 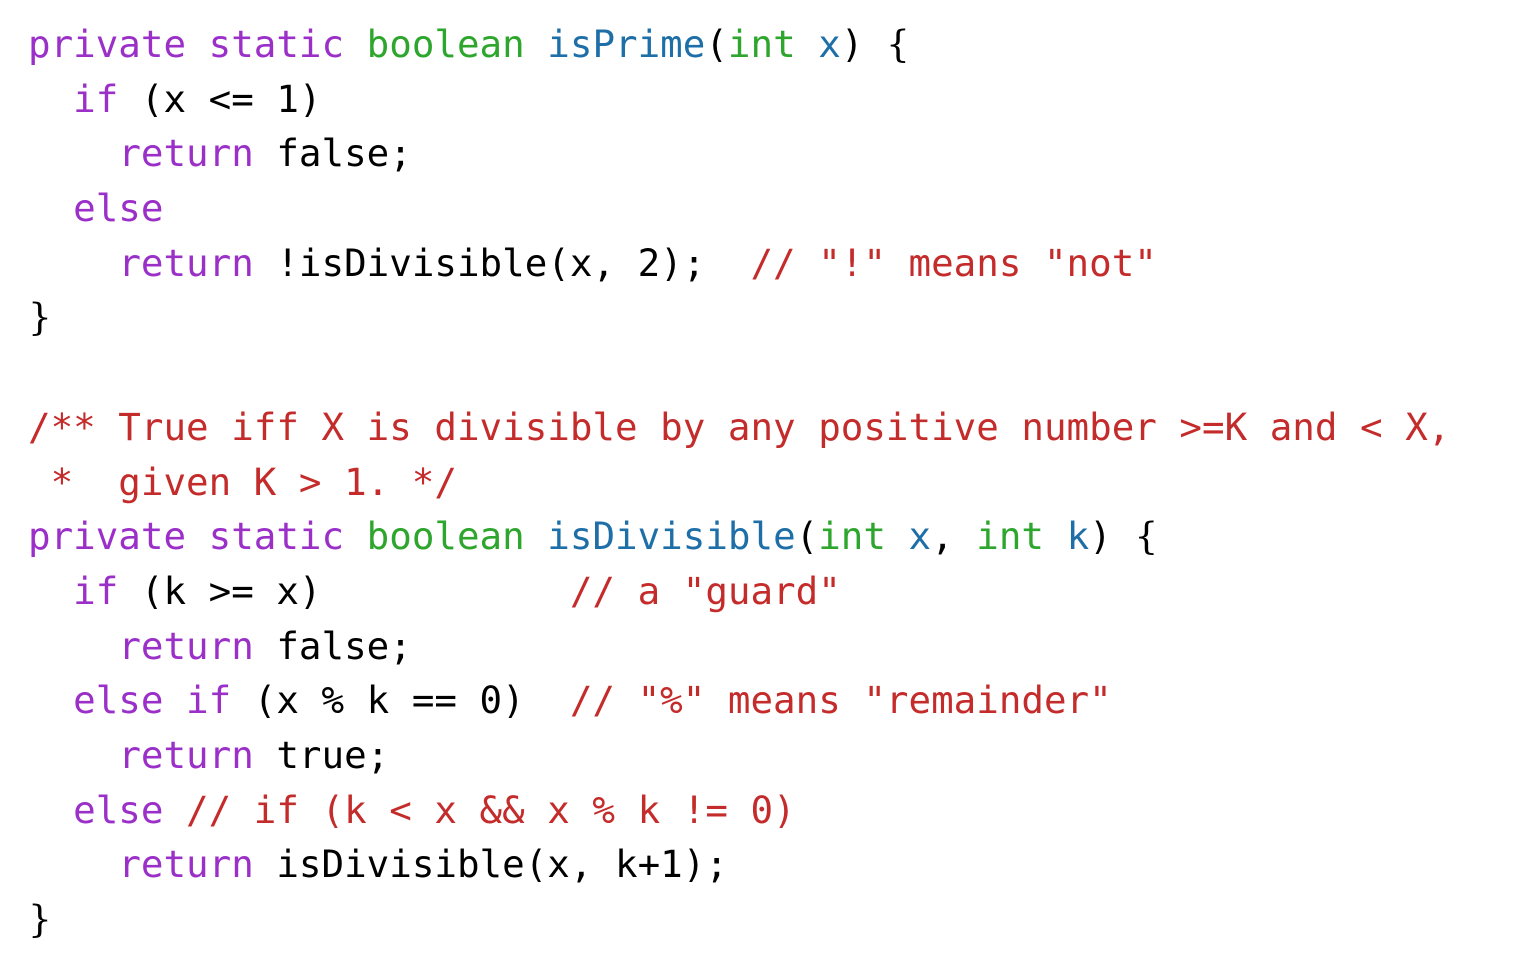 What do you see at coordinates (400, 700) in the screenshot?
I see `code-token-plain: (x % k == 0)` at bounding box center [400, 700].